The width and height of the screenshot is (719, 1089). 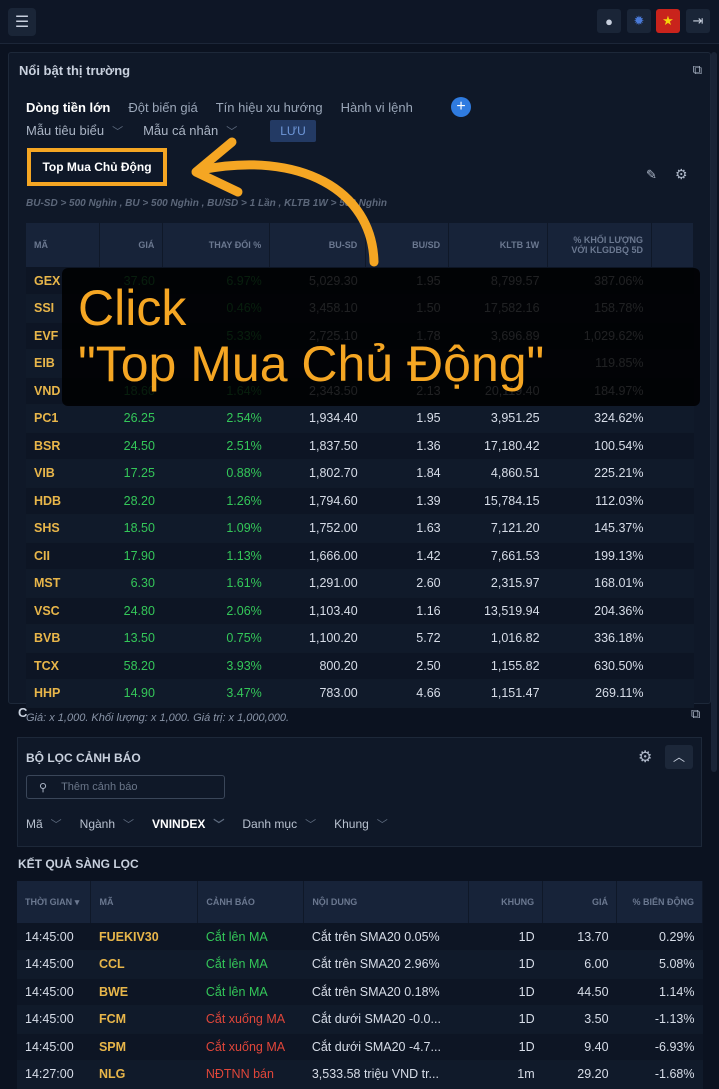 I want to click on table-row: SHS 18.50 1.09% 1,752.00 1.63 7,121.20 145.37%, so click(x=360, y=528).